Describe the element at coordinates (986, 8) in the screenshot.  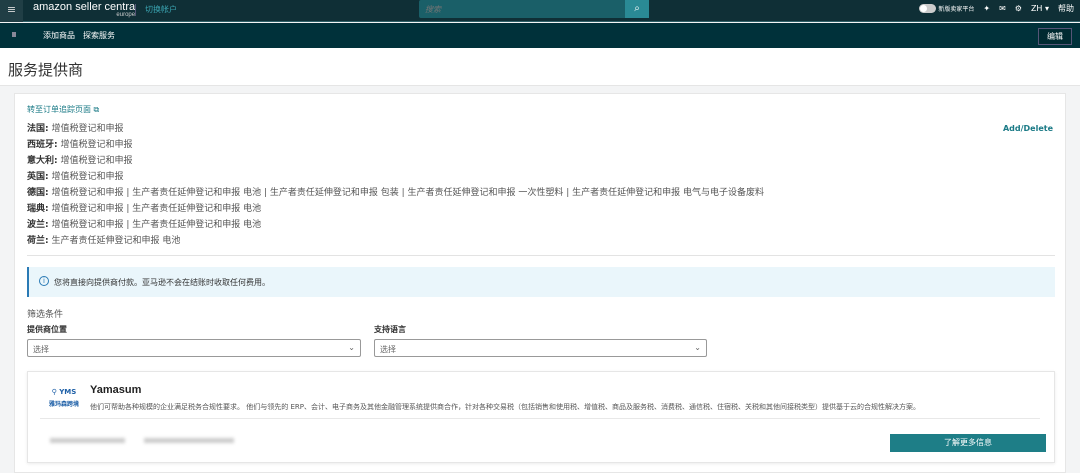
I see `sparkle-icon: ✦` at that location.